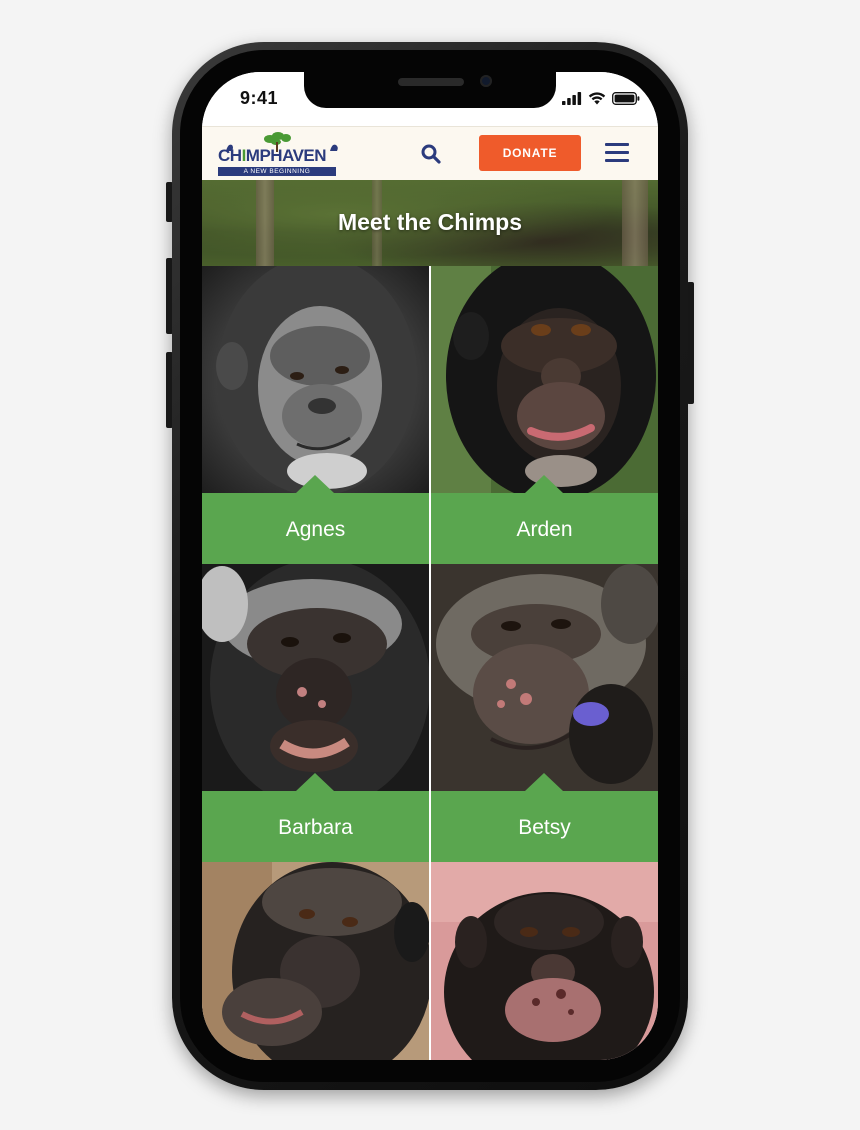  What do you see at coordinates (430, 90) in the screenshot?
I see `phone-notch` at bounding box center [430, 90].